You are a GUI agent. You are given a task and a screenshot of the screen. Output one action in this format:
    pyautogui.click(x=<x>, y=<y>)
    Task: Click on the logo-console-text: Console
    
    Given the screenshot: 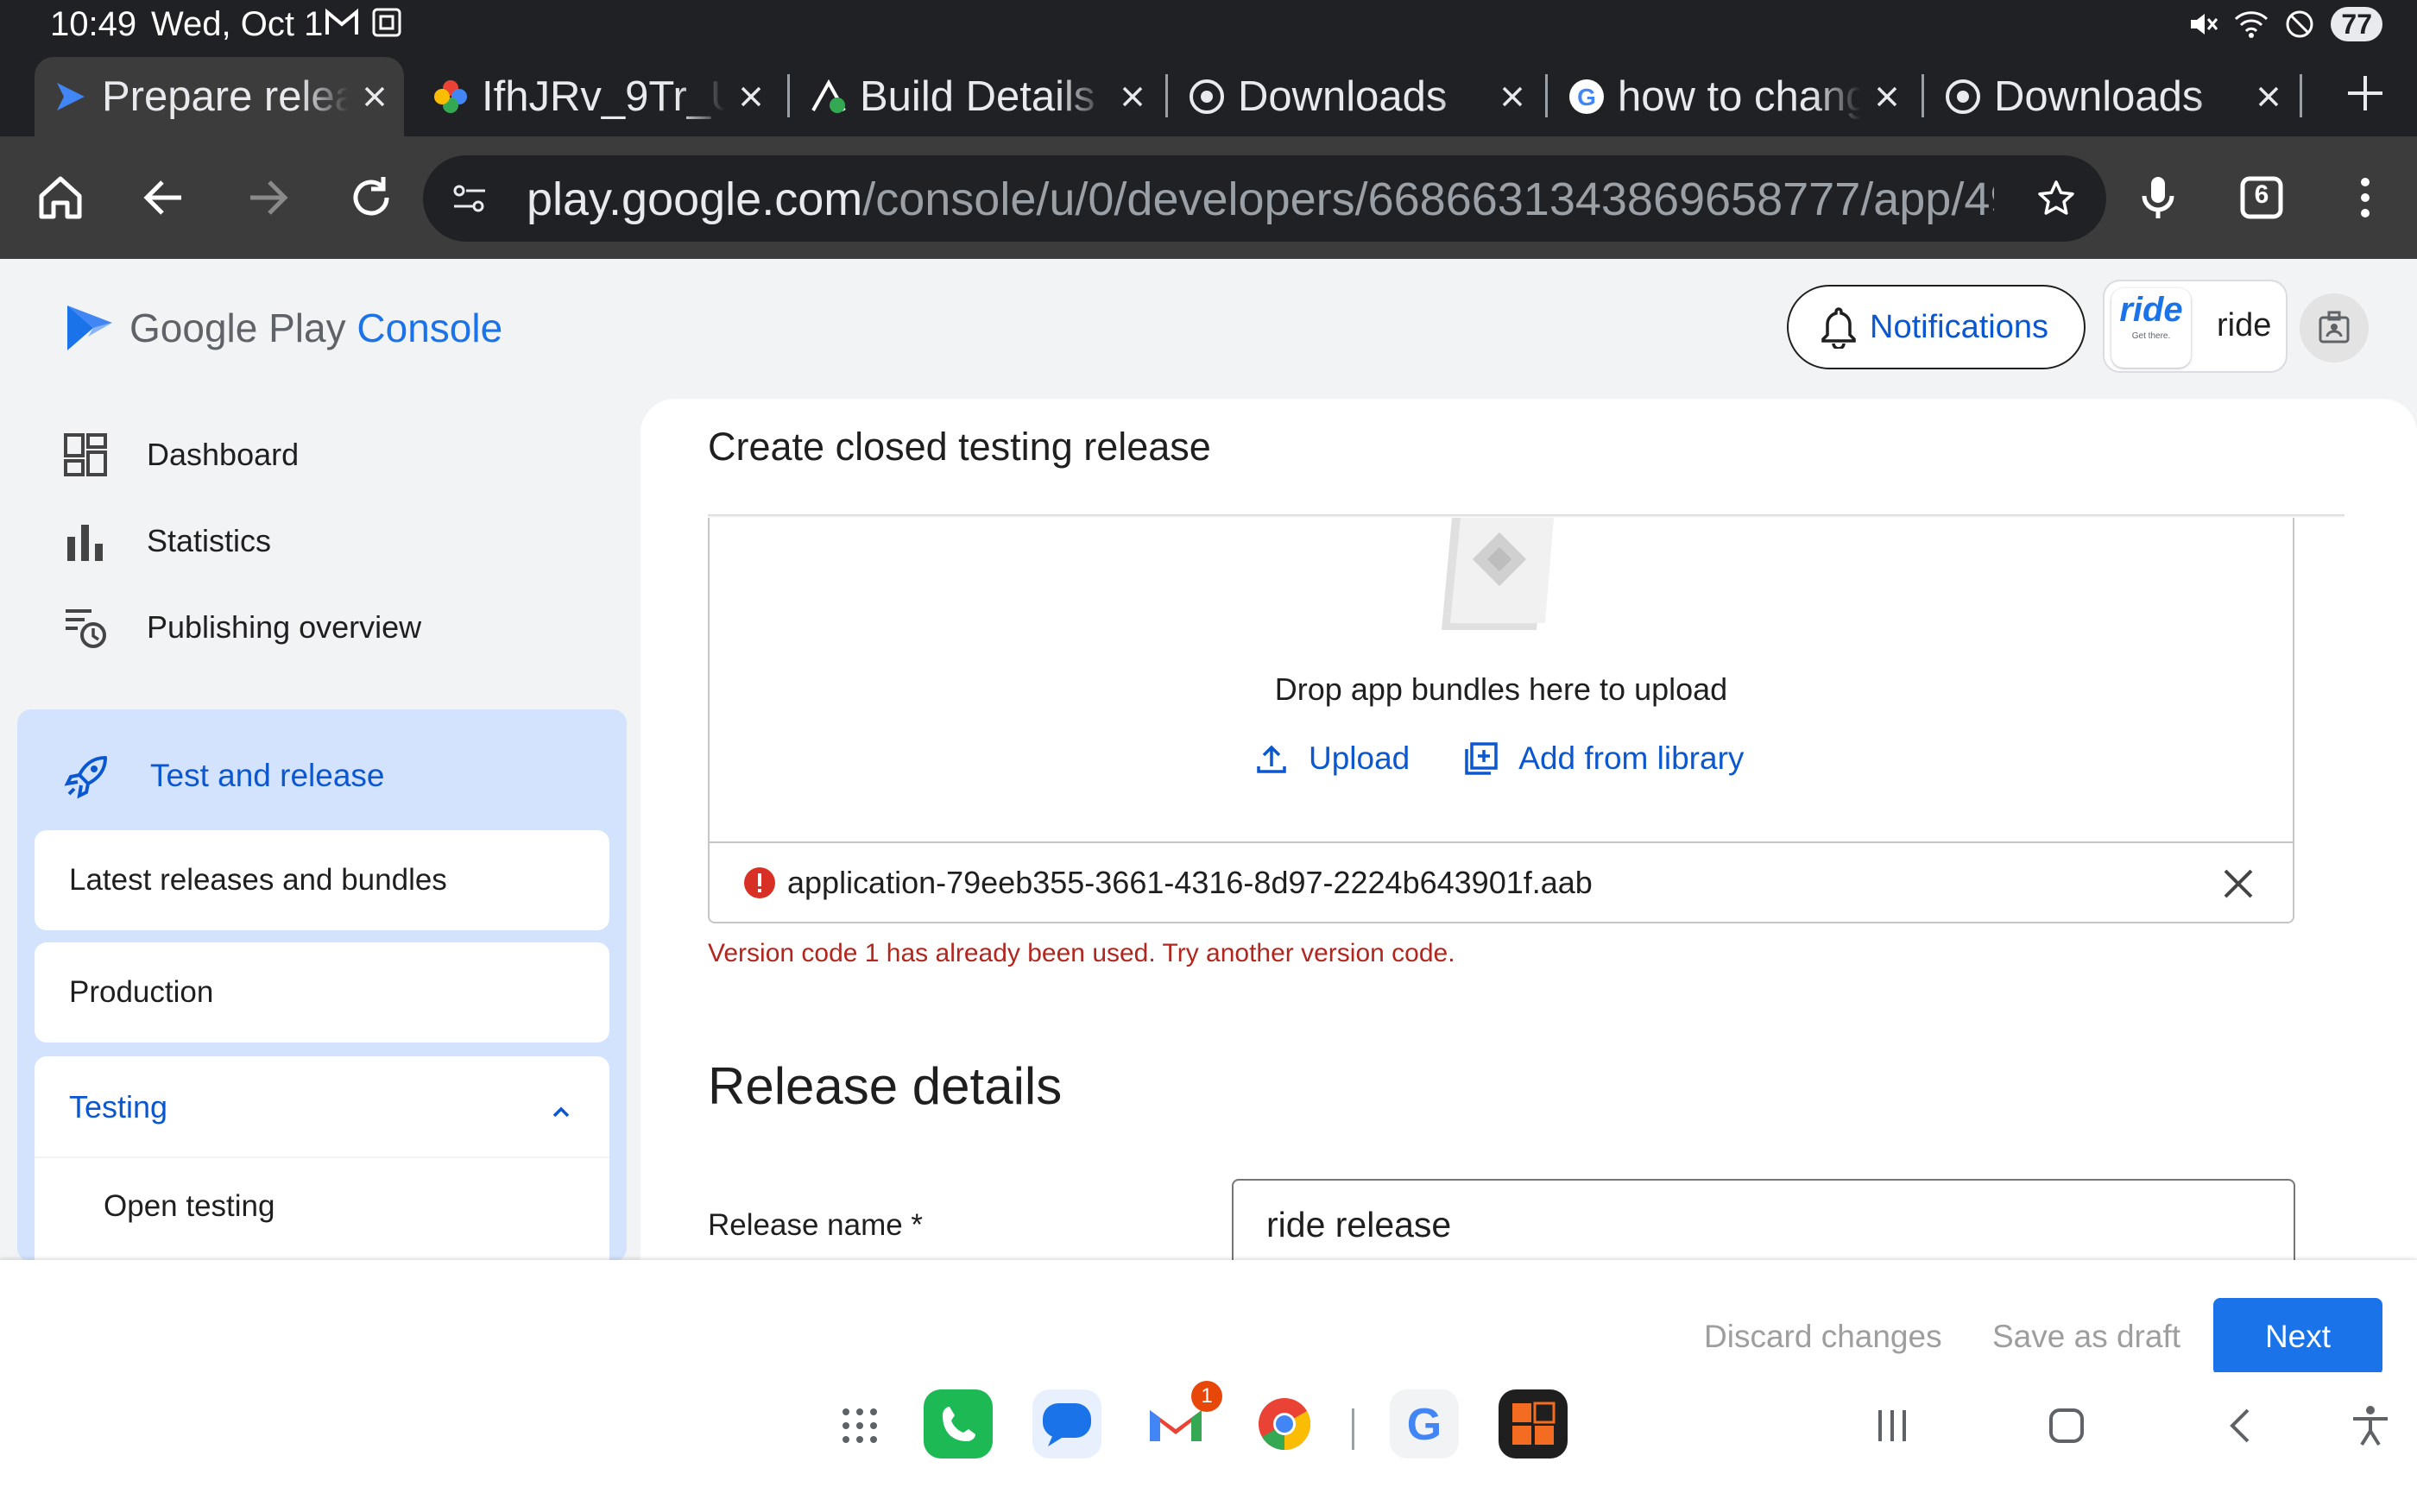 What is the action you would take?
    pyautogui.click(x=430, y=328)
    